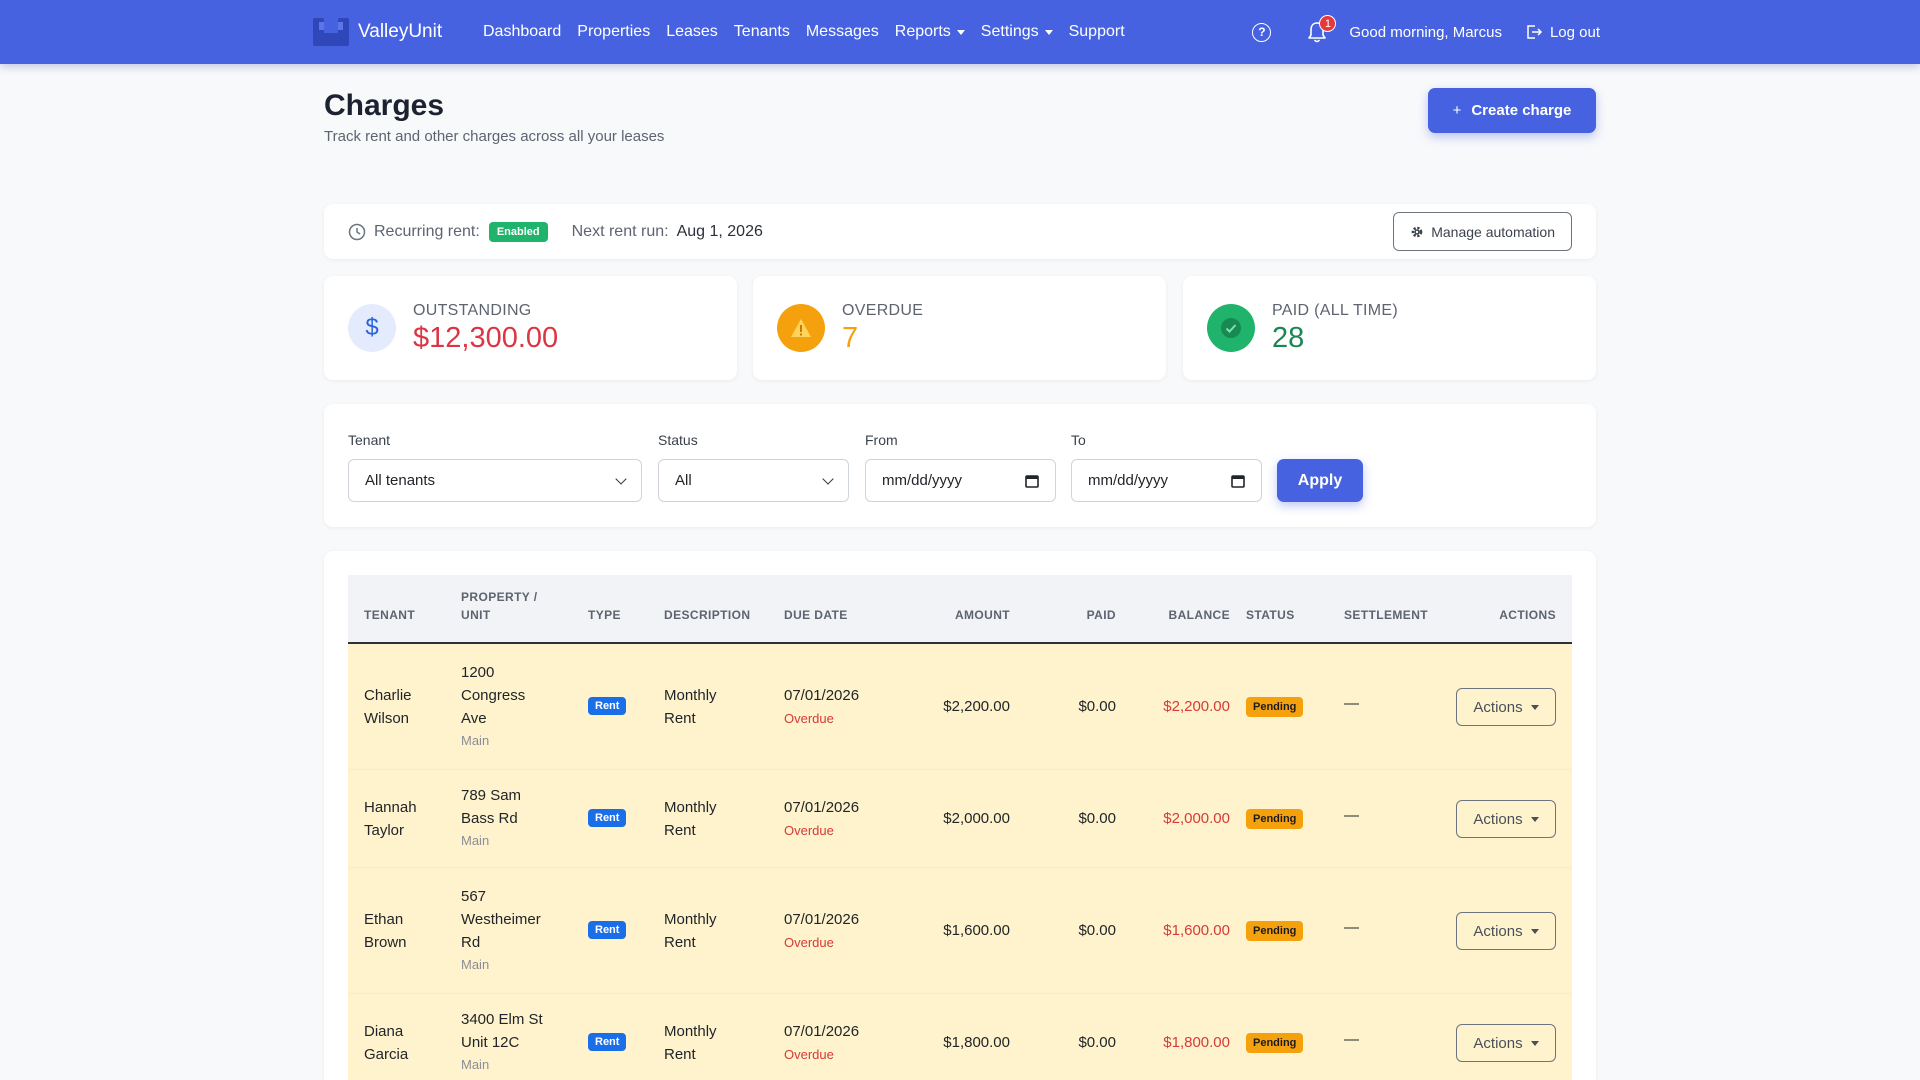 The height and width of the screenshot is (1080, 1920). I want to click on help-icon: ?, so click(1262, 32).